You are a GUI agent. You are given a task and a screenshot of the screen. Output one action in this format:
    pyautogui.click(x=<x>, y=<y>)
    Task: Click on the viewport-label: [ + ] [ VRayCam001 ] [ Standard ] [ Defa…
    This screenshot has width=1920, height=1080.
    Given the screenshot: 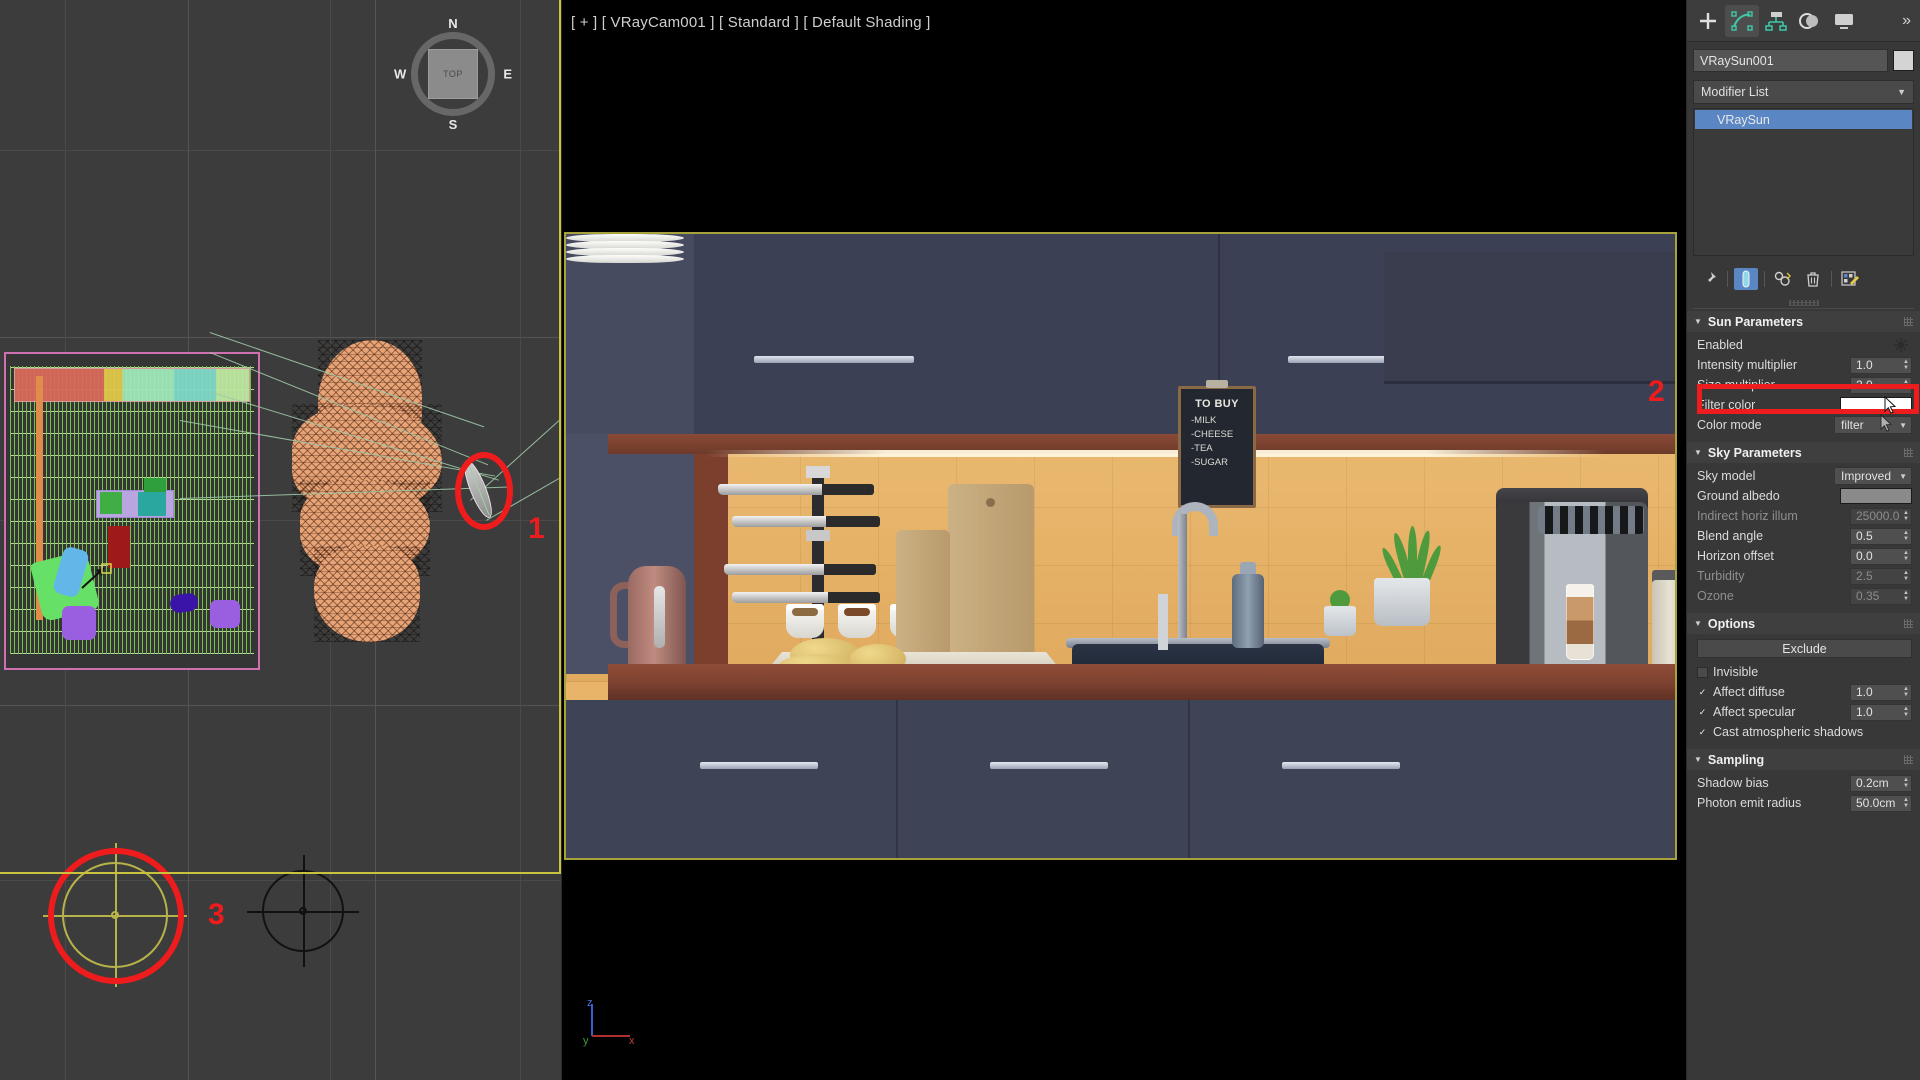 What is the action you would take?
    pyautogui.click(x=751, y=22)
    